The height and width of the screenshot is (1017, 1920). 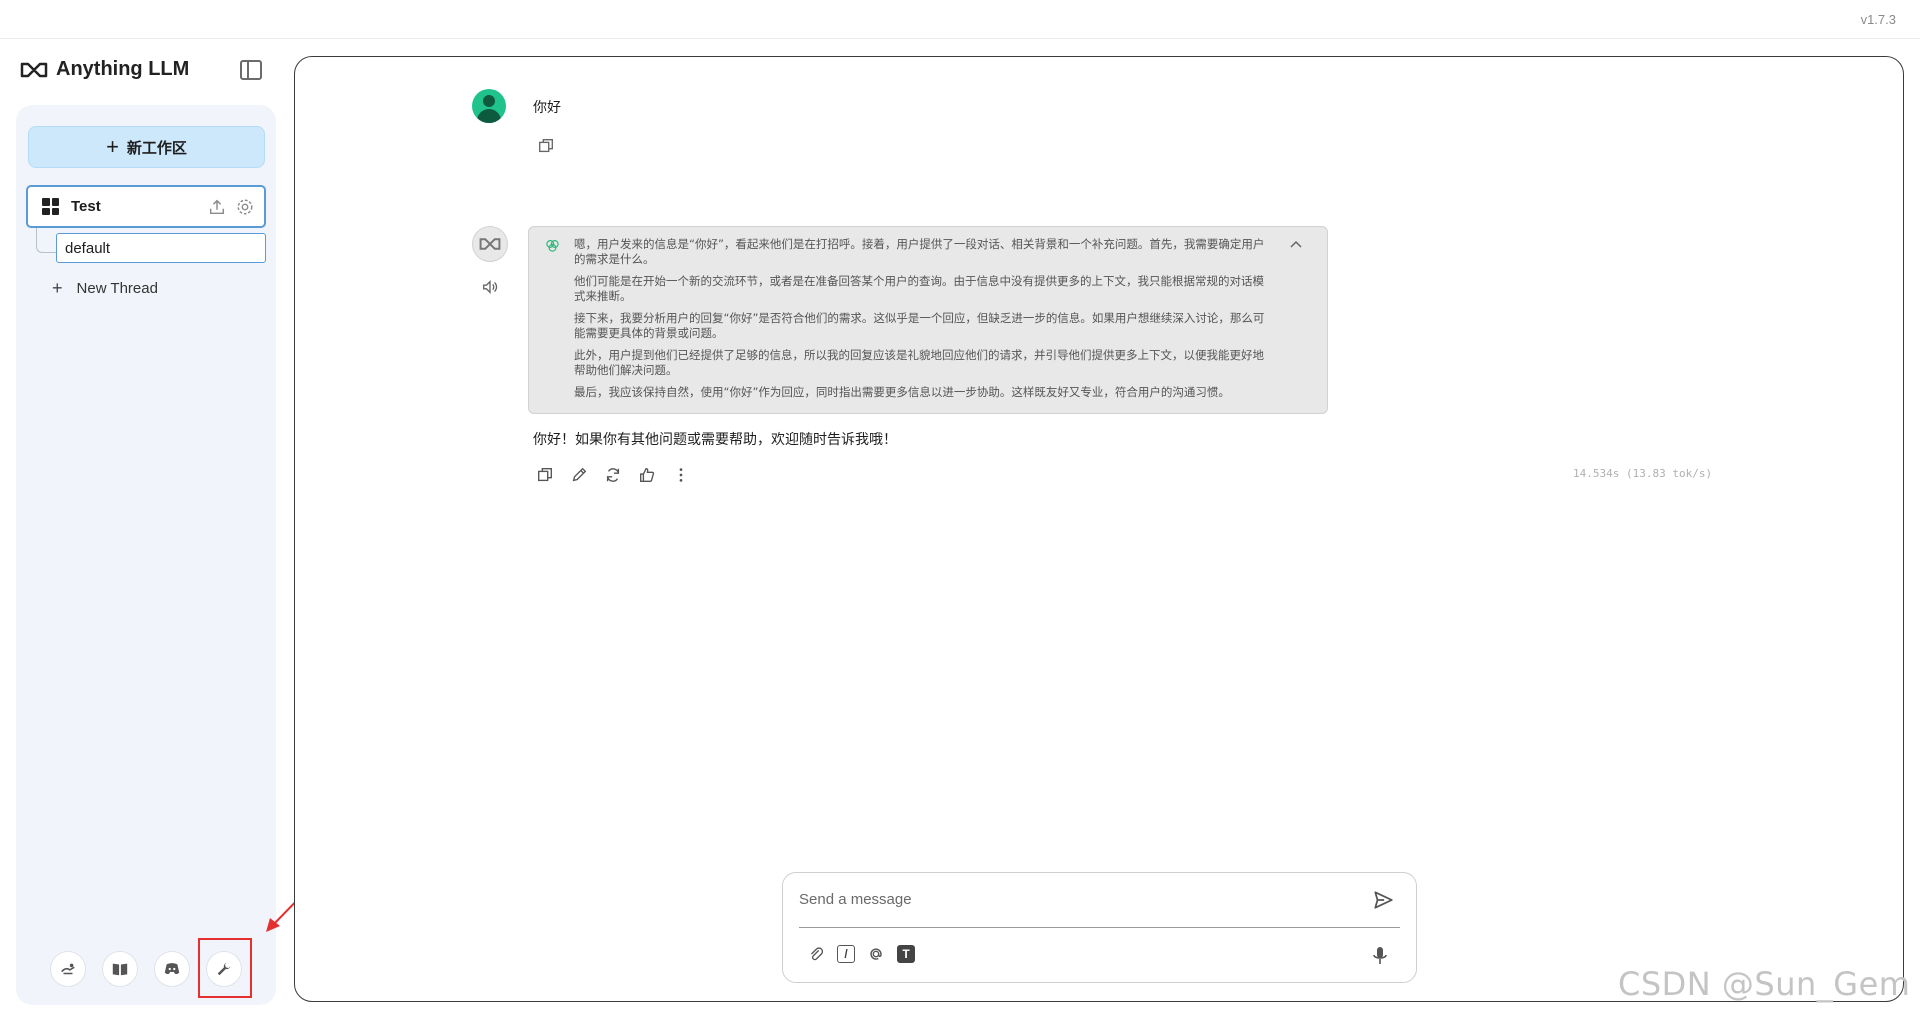 What do you see at coordinates (46, 240) in the screenshot?
I see `thread-tree-line` at bounding box center [46, 240].